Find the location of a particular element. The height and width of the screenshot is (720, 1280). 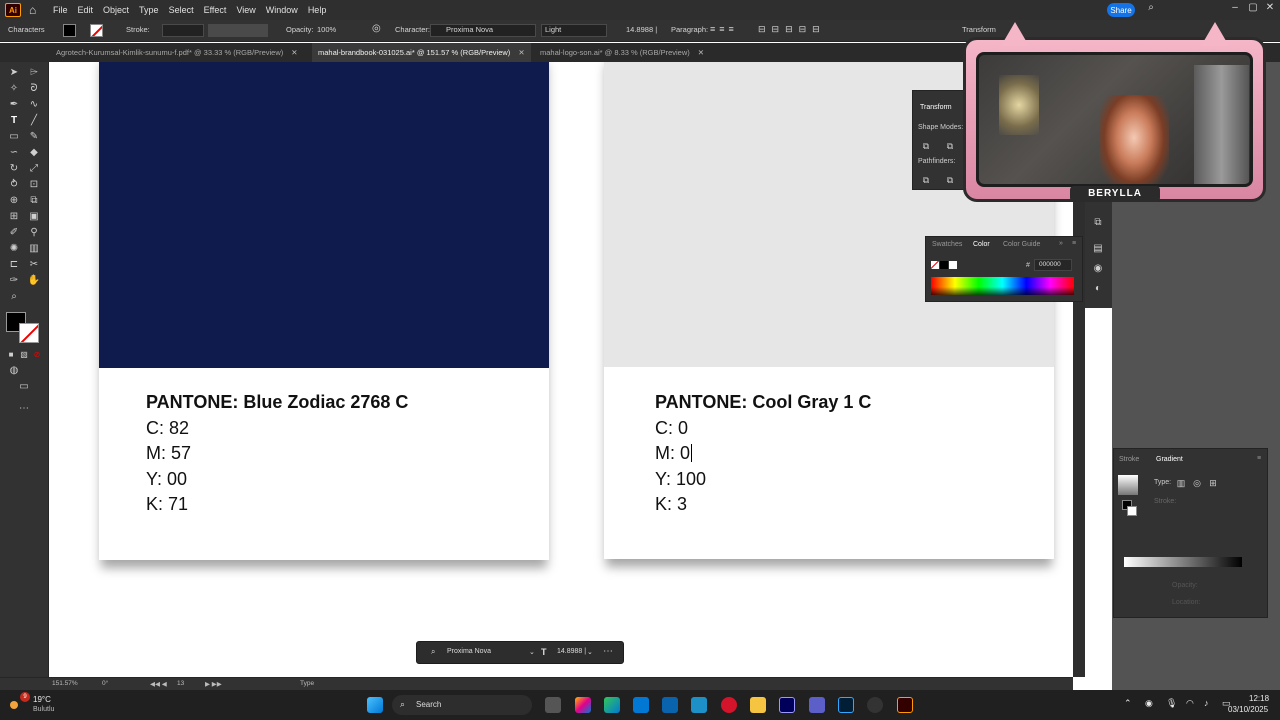

temperature: 19°C is located at coordinates (42, 699).